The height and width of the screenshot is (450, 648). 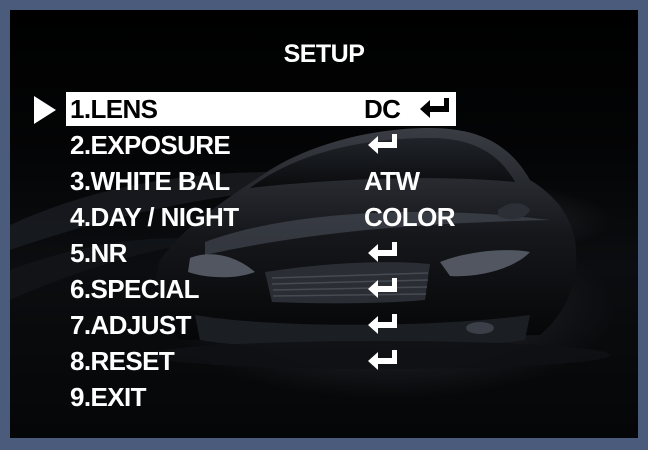 What do you see at coordinates (154, 217) in the screenshot?
I see `menu-item-label: 4.DAY / NIGHT` at bounding box center [154, 217].